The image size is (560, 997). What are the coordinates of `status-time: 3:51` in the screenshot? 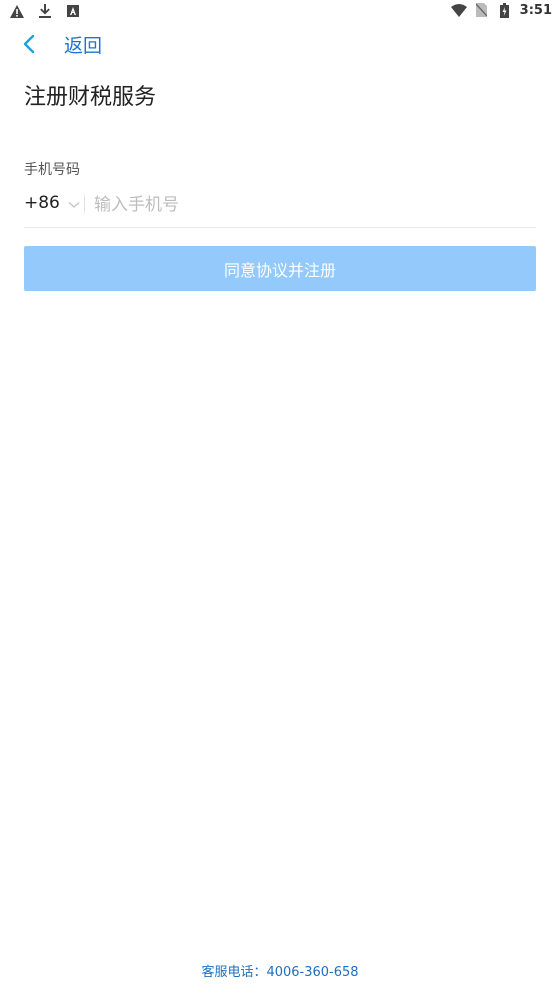 It's located at (535, 10).